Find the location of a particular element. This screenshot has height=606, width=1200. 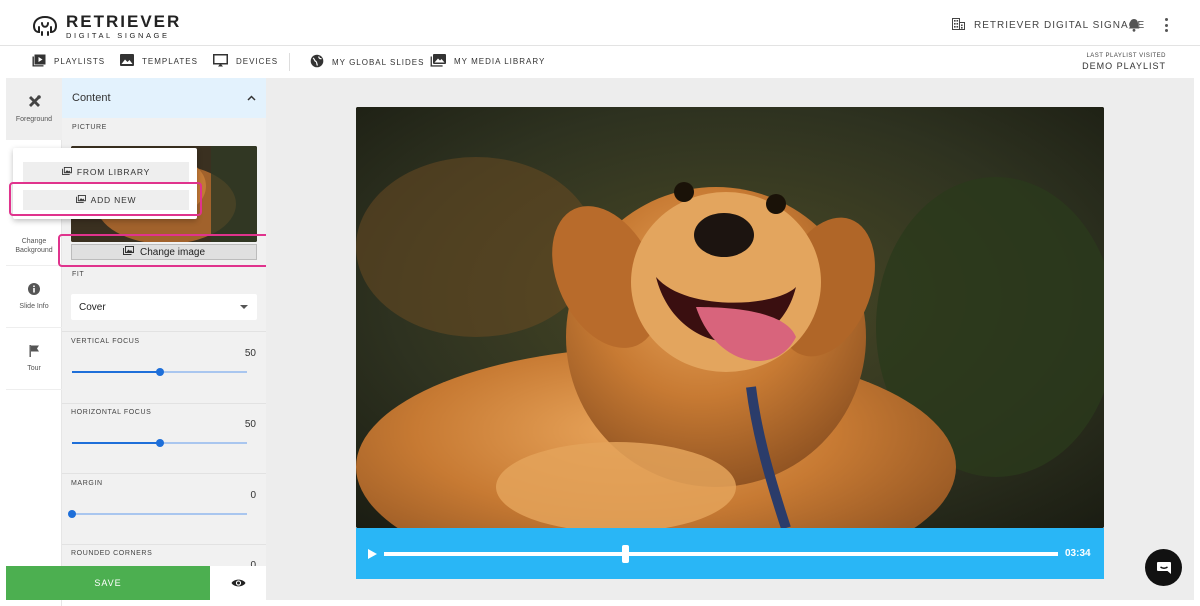

margin-label: MARGIN is located at coordinates (87, 483).